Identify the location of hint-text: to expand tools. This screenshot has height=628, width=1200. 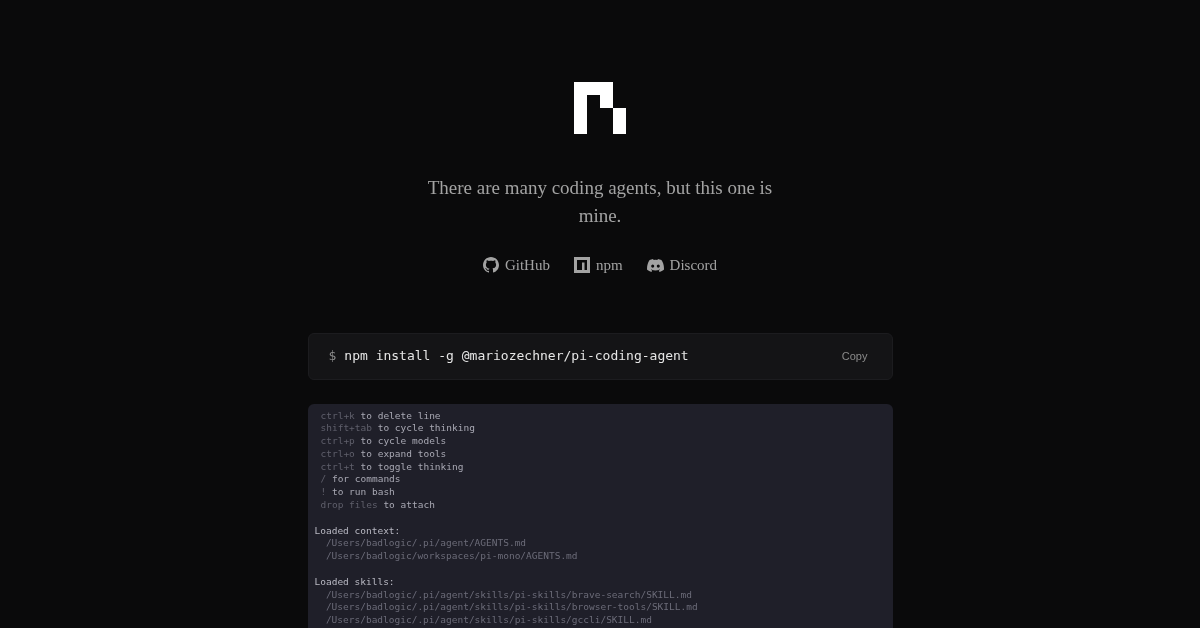
(403, 454).